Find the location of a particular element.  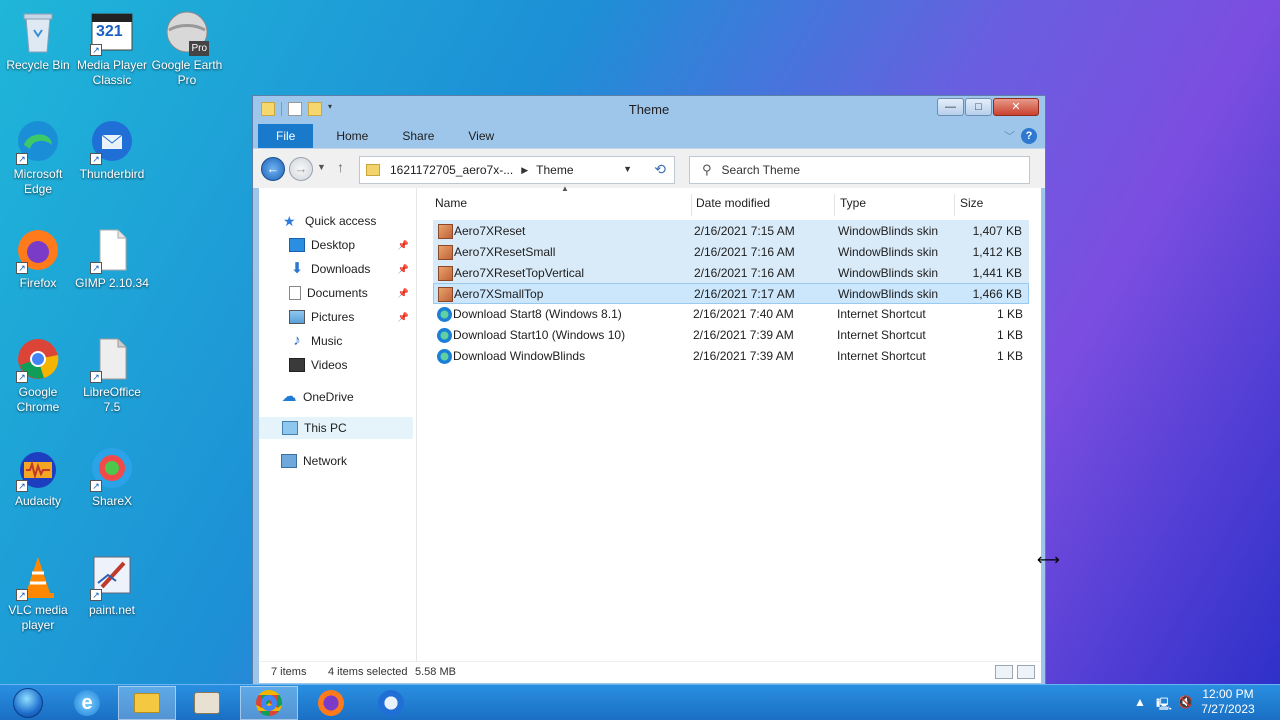

details-view-icon is located at coordinates (1004, 672).